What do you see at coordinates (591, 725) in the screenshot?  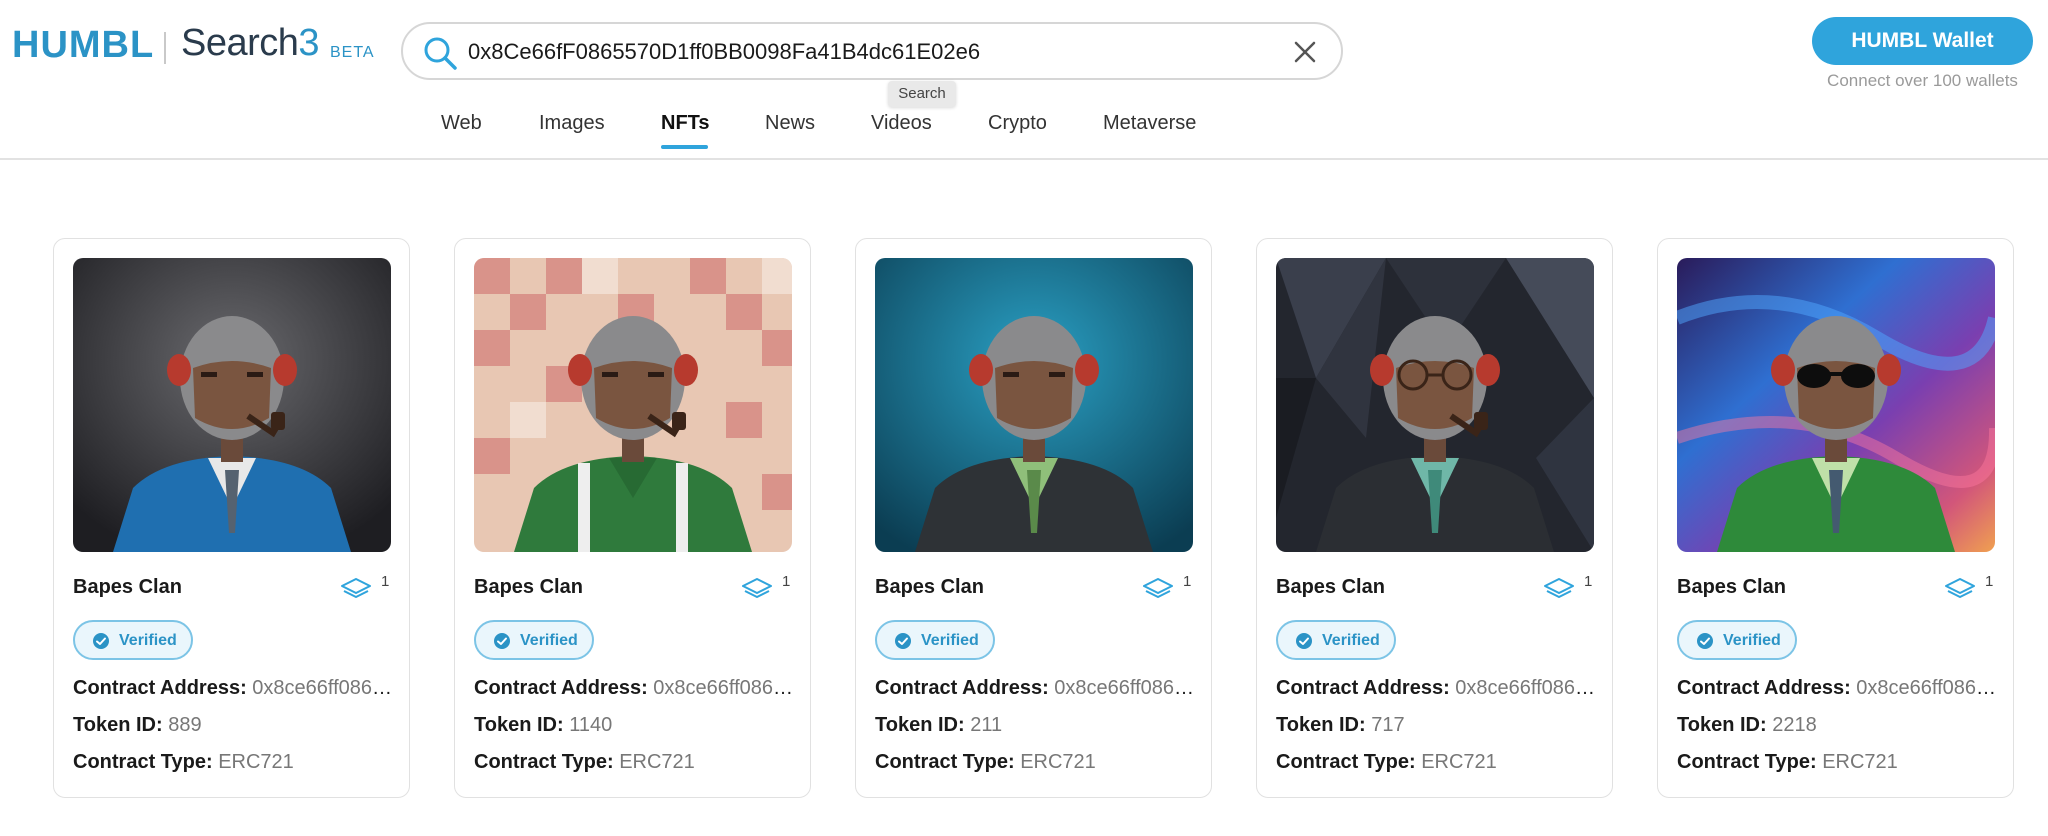 I see `token-id-value: 1140` at bounding box center [591, 725].